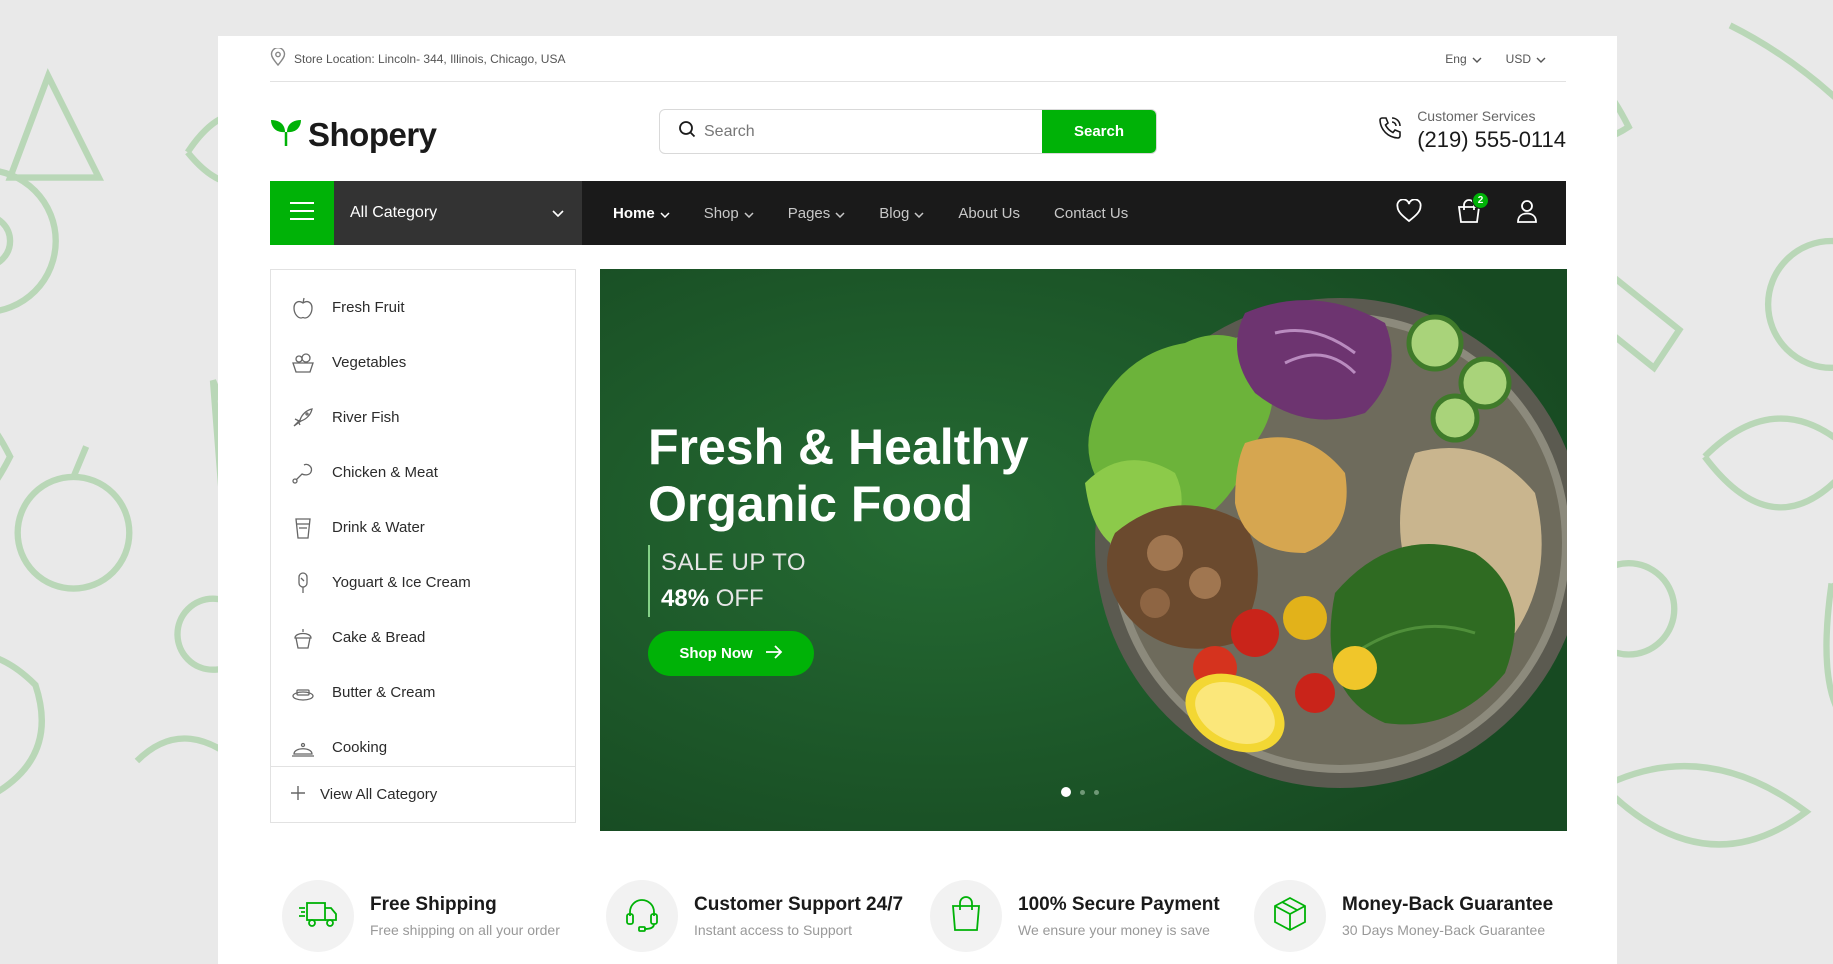 This screenshot has width=1833, height=964. Describe the element at coordinates (1476, 116) in the screenshot. I see `support-label: Customer Services` at that location.